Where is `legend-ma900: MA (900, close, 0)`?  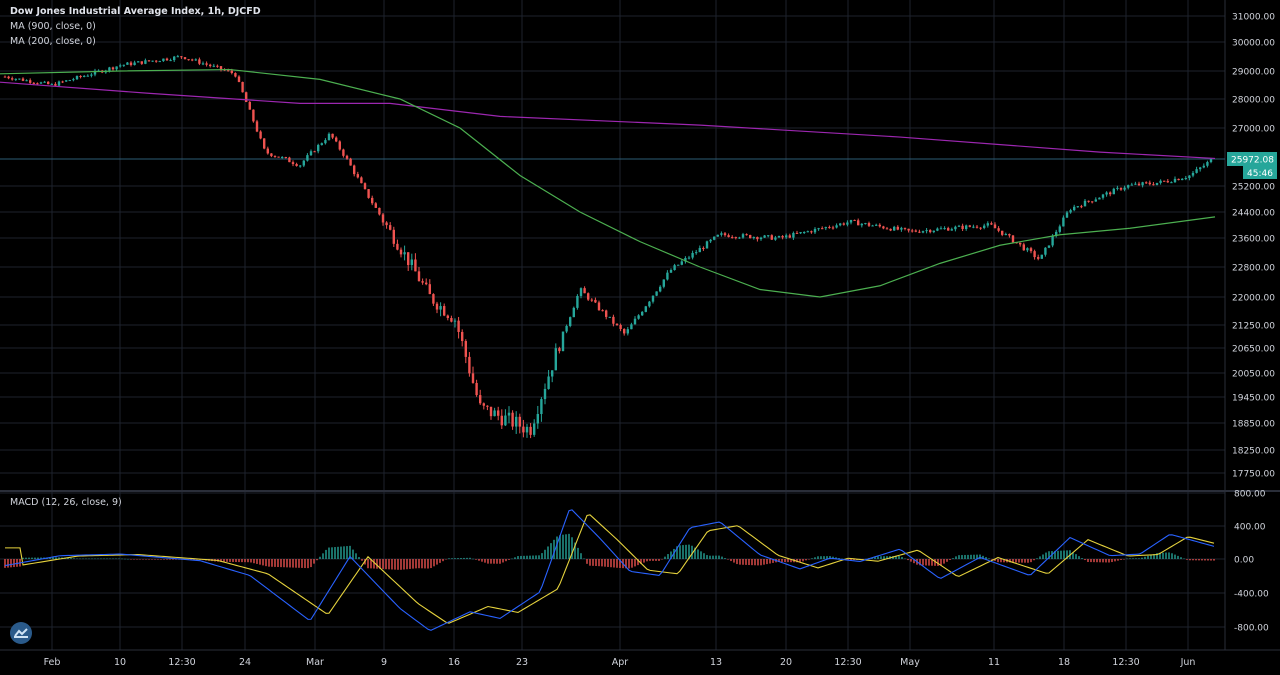 legend-ma900: MA (900, close, 0) is located at coordinates (53, 26).